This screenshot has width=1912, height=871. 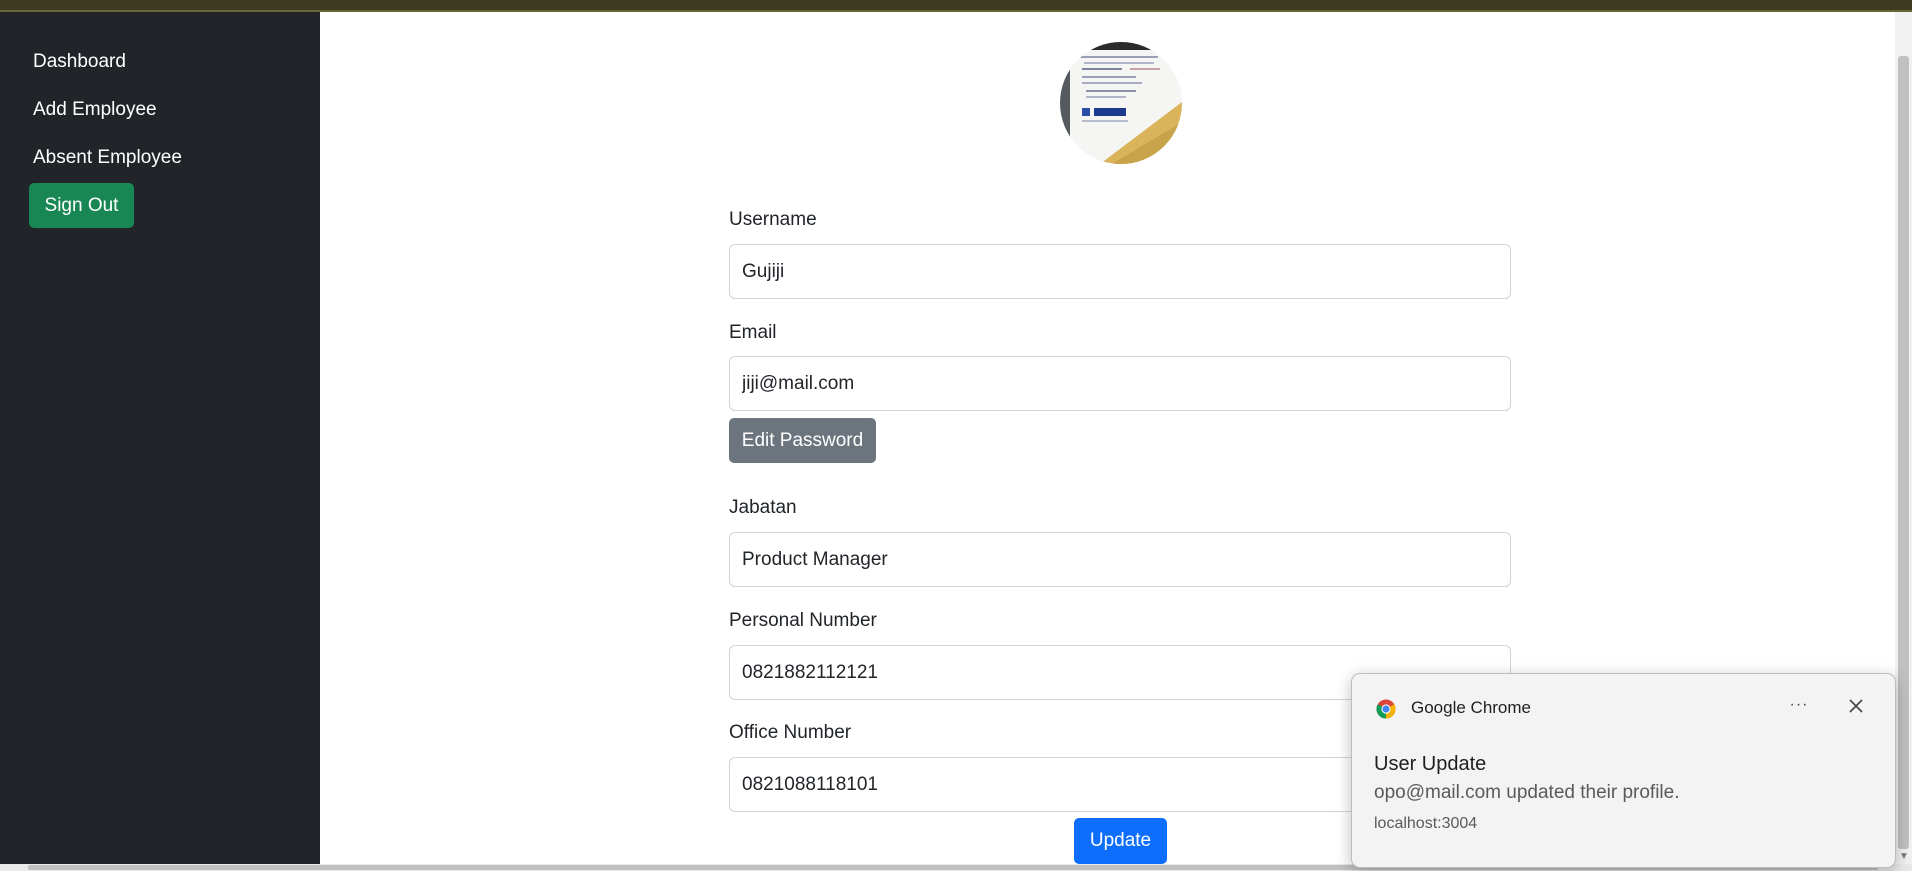 I want to click on sign-out-button: Sign Out, so click(x=81, y=205).